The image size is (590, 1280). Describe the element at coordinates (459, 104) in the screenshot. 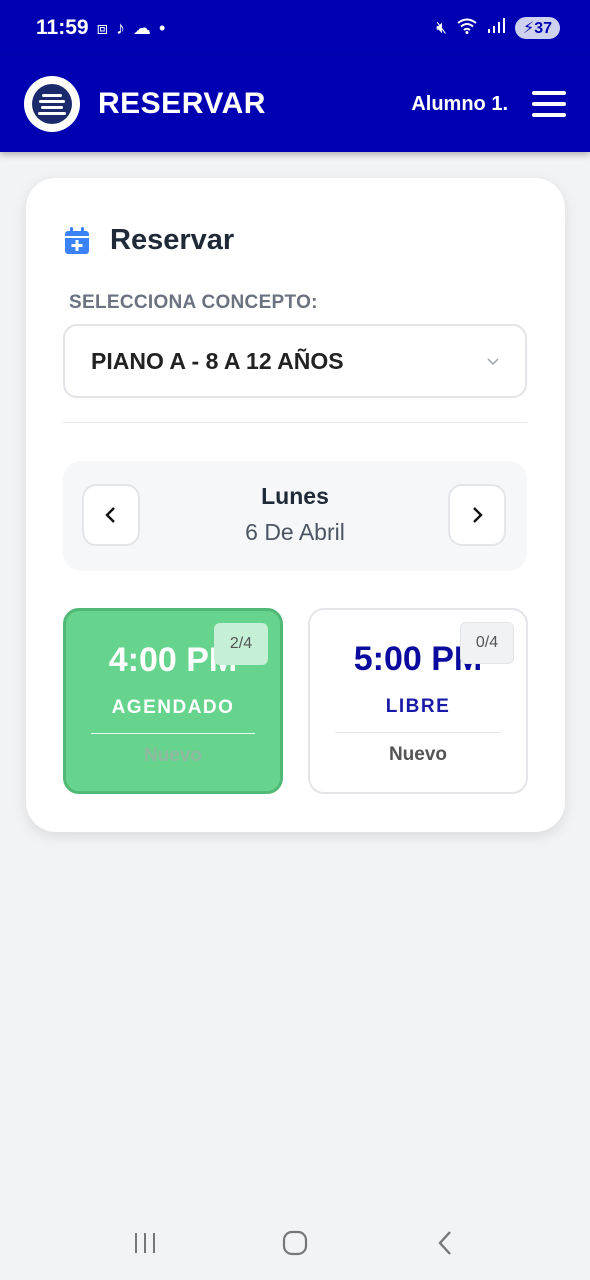

I see `user-name: Alumno 1.` at that location.